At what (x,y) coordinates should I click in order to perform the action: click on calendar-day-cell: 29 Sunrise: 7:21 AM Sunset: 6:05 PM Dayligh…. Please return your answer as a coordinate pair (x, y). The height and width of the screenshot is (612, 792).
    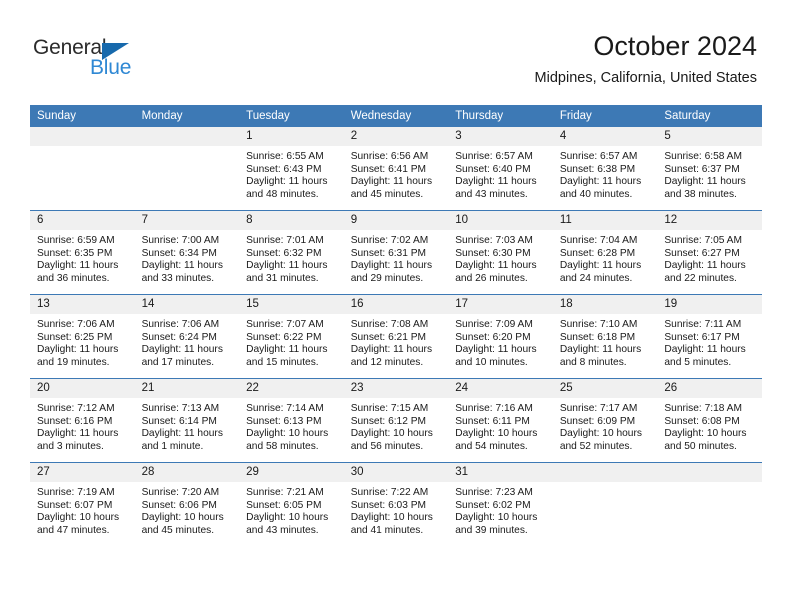
    Looking at the image, I should click on (291, 504).